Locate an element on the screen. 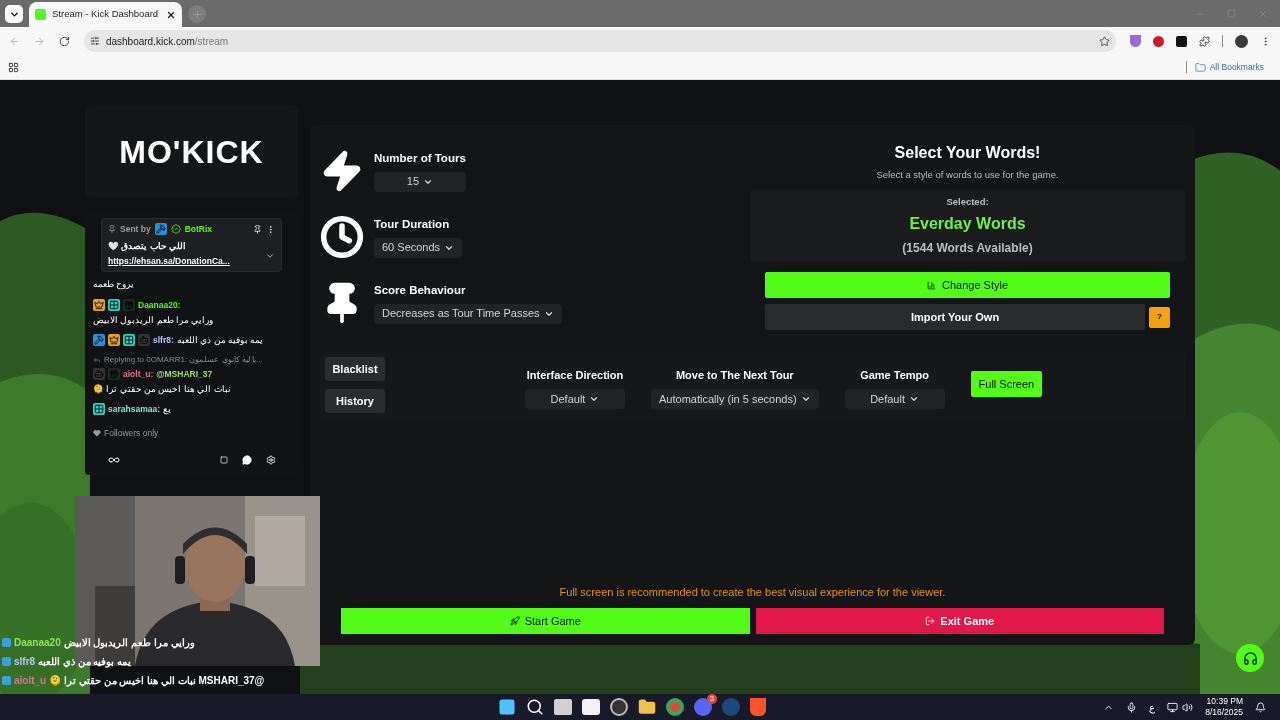 The height and width of the screenshot is (720, 1280). browser-tab: Stream - Kick Dashboard is located at coordinates (105, 14).